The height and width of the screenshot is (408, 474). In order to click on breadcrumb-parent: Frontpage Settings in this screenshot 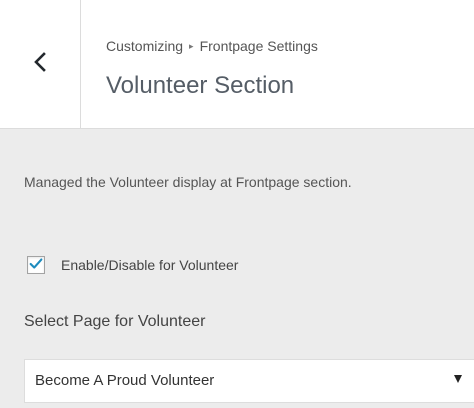, I will do `click(258, 46)`.